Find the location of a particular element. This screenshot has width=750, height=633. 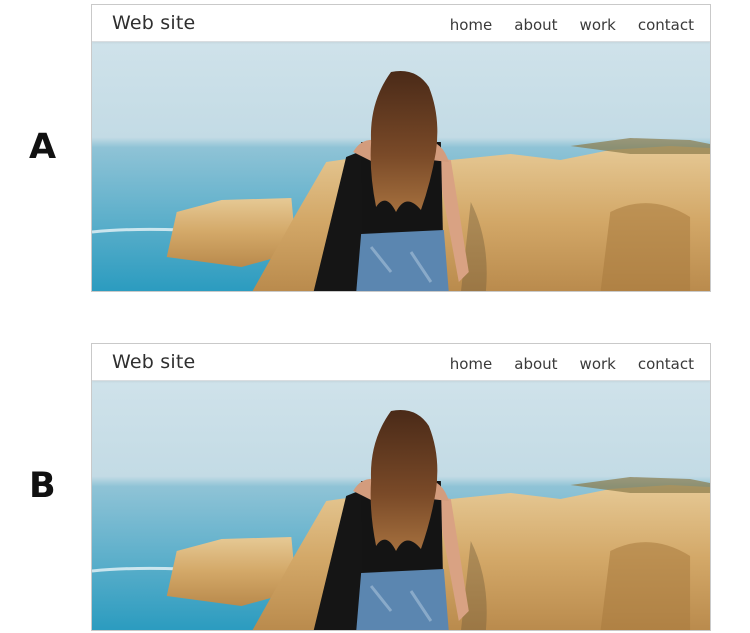

variant-label-a: A is located at coordinates (43, 147).